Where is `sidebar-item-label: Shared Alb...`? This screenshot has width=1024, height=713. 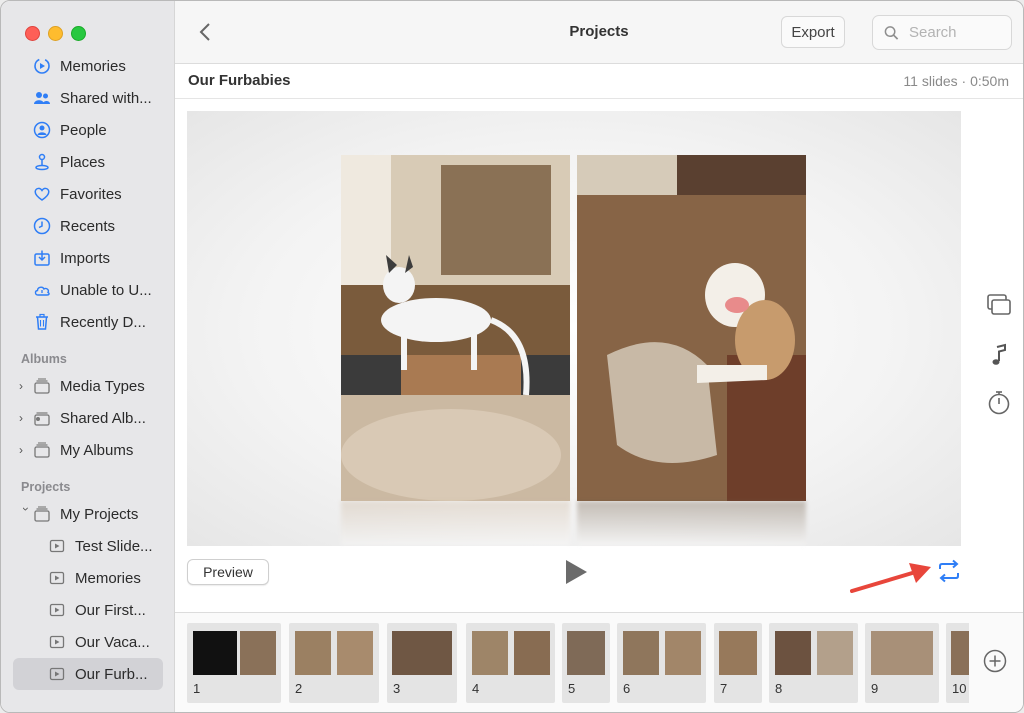
sidebar-item-label: Shared Alb... is located at coordinates (103, 418).